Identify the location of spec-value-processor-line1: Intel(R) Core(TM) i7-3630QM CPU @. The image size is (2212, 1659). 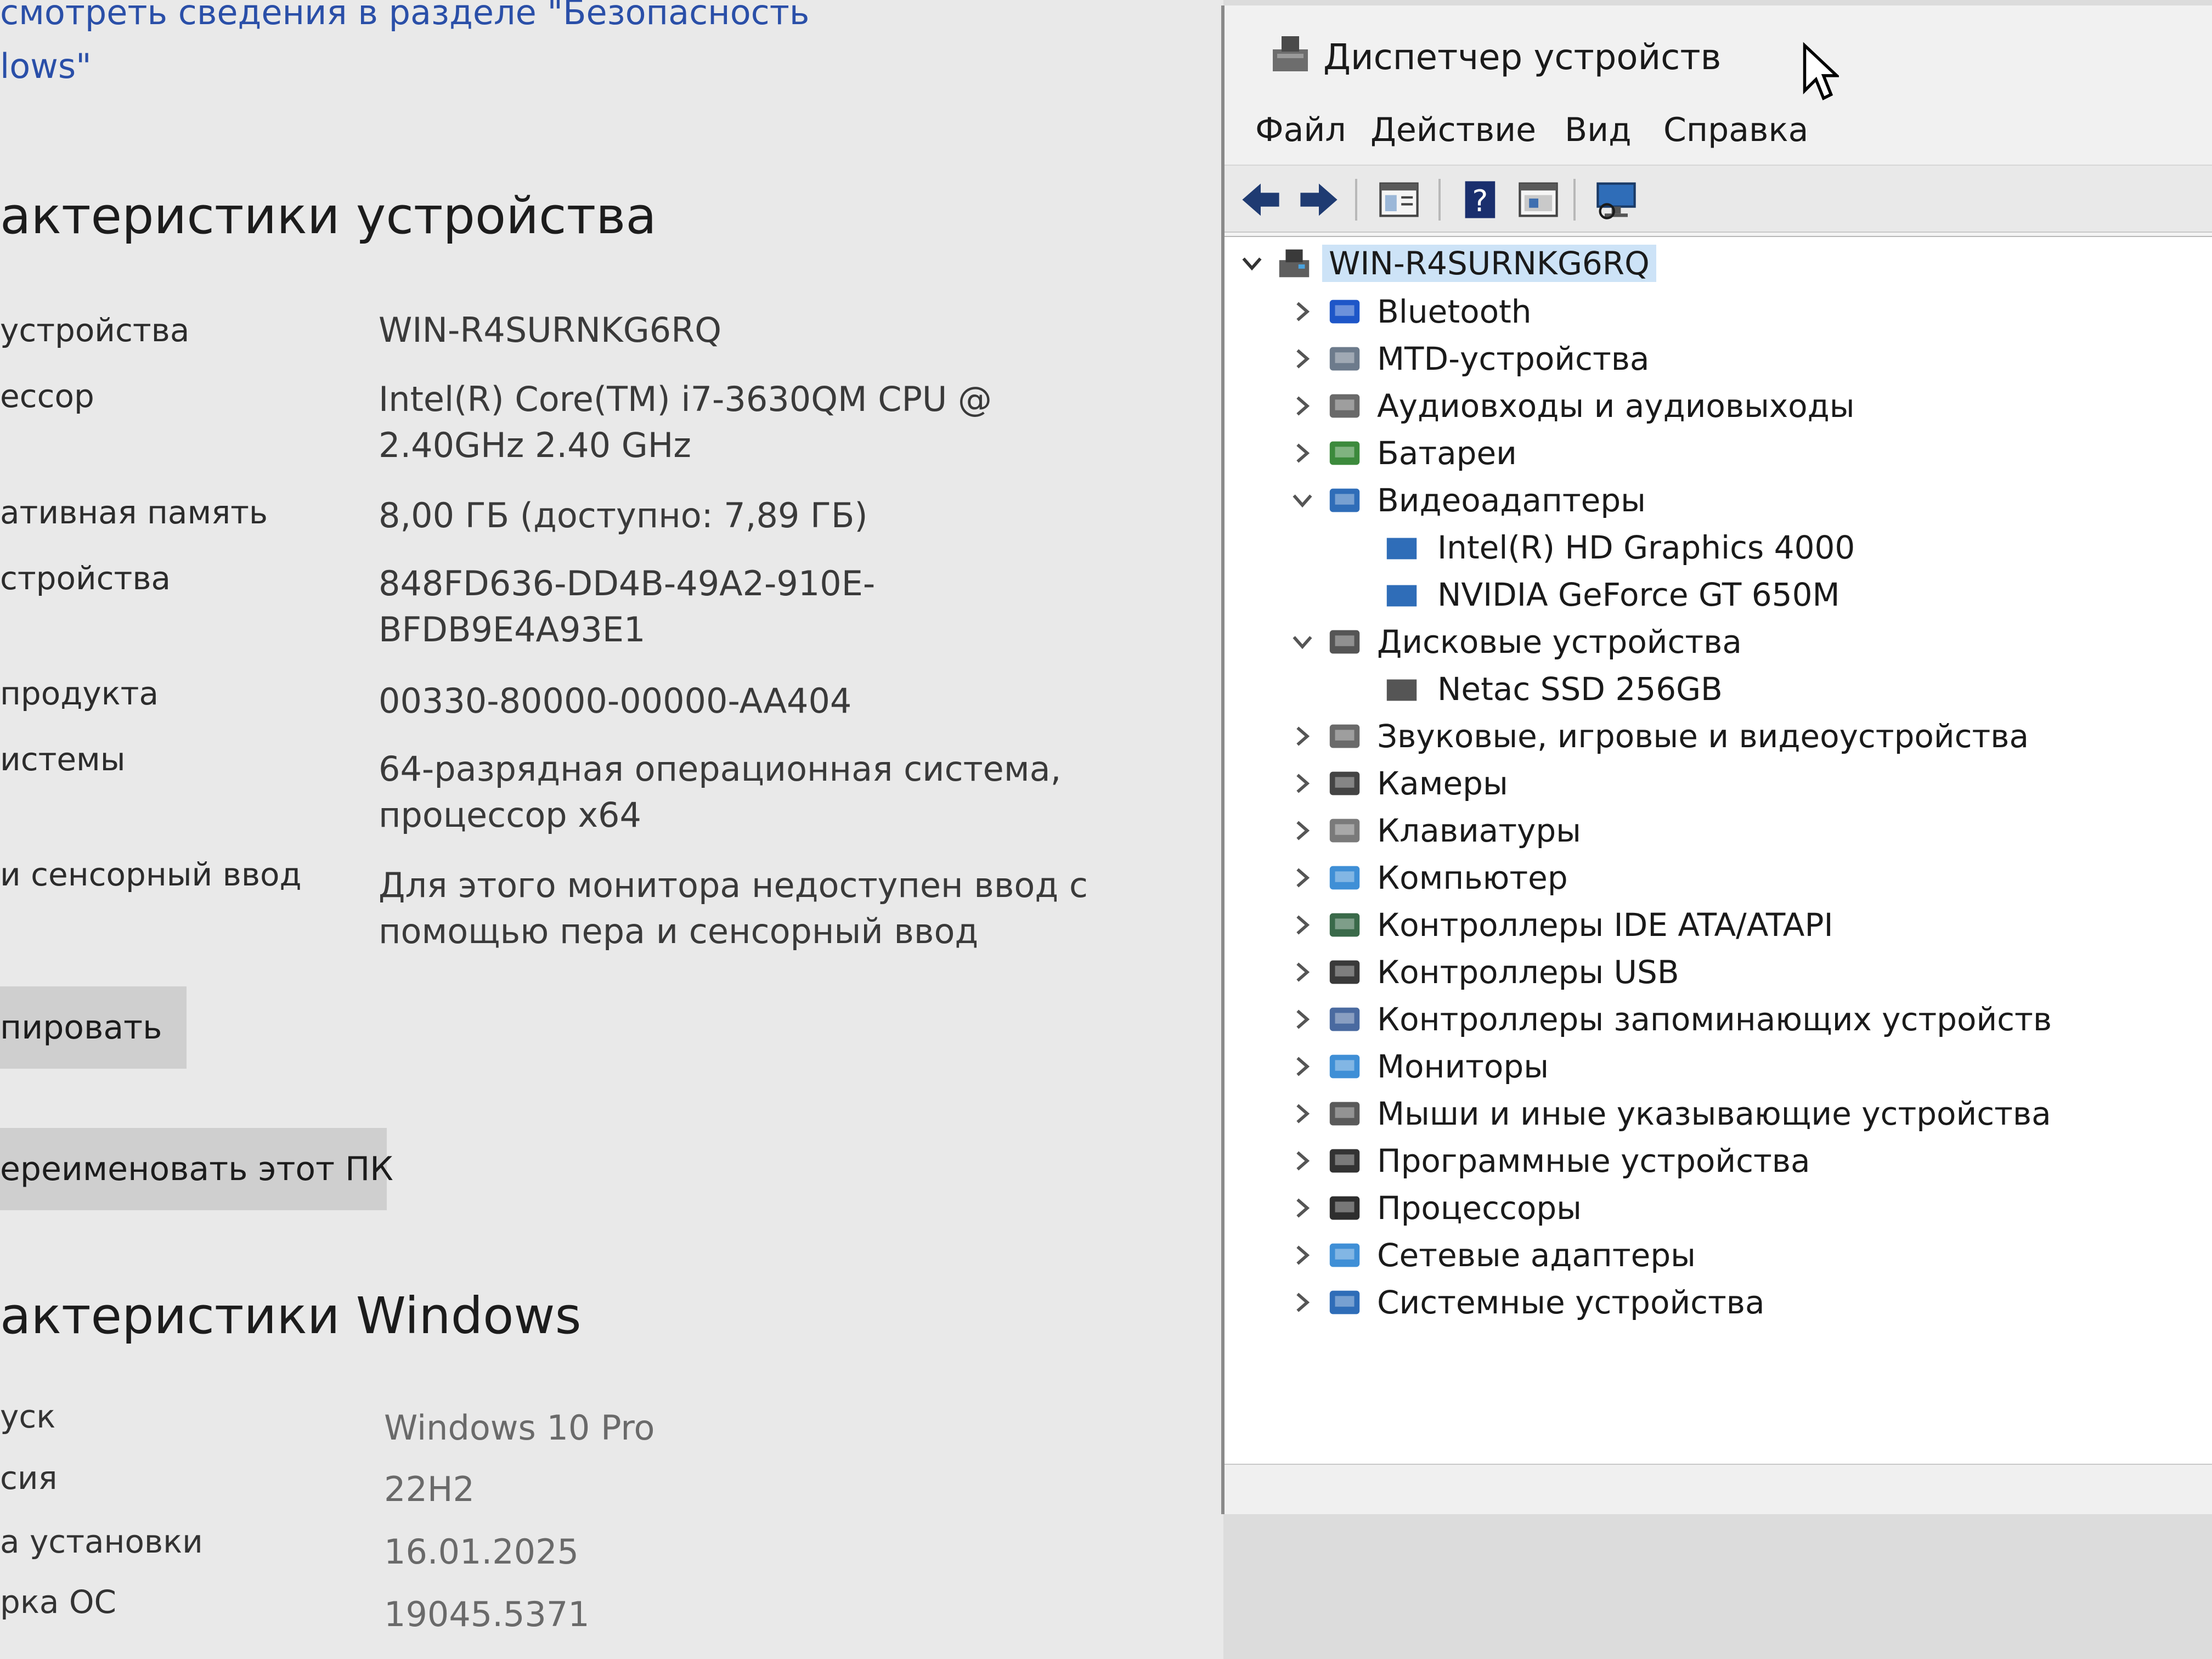
(685, 399).